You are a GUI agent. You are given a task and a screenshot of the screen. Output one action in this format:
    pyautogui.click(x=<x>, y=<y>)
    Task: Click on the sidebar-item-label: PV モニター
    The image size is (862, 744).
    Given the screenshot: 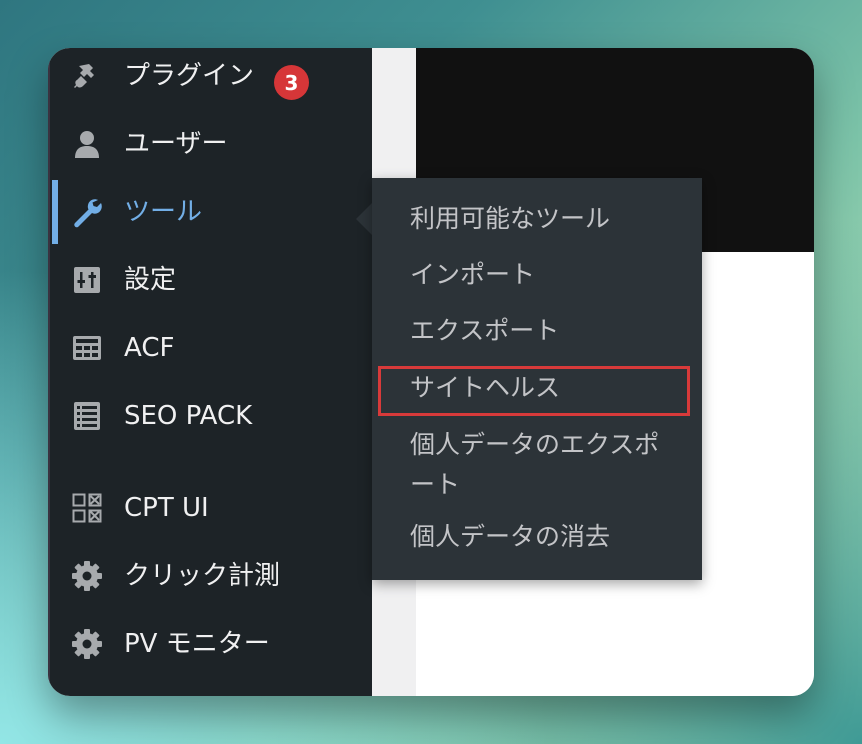 What is the action you would take?
    pyautogui.click(x=197, y=644)
    